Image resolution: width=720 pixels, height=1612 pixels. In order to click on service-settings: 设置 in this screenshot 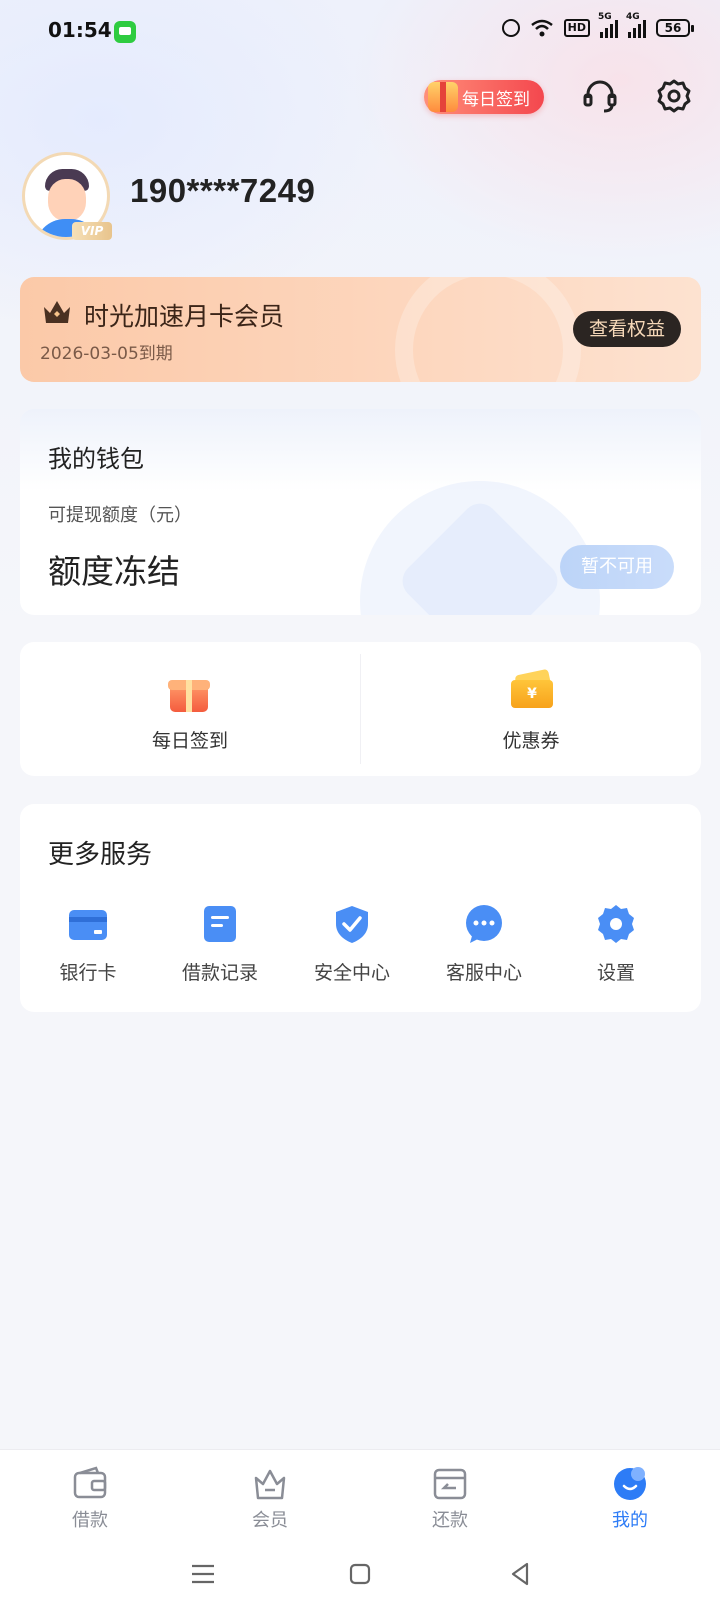, I will do `click(616, 950)`.